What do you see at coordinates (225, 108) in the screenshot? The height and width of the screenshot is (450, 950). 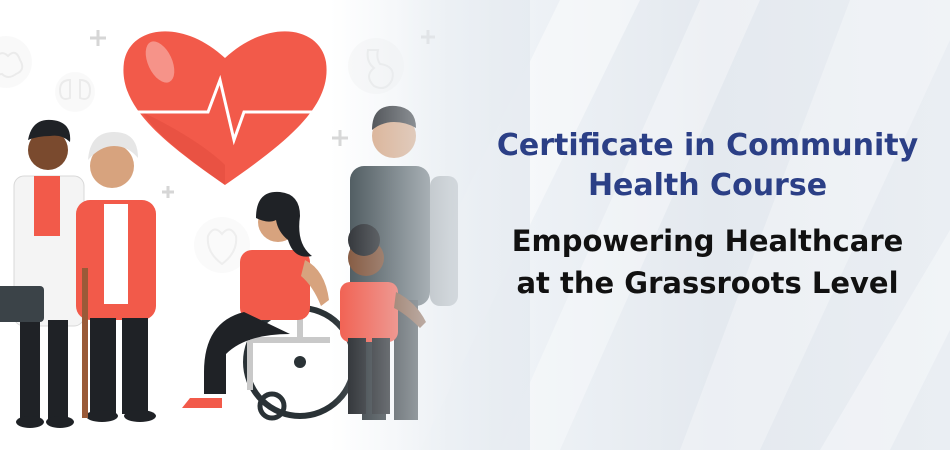 I see `heart-icon` at bounding box center [225, 108].